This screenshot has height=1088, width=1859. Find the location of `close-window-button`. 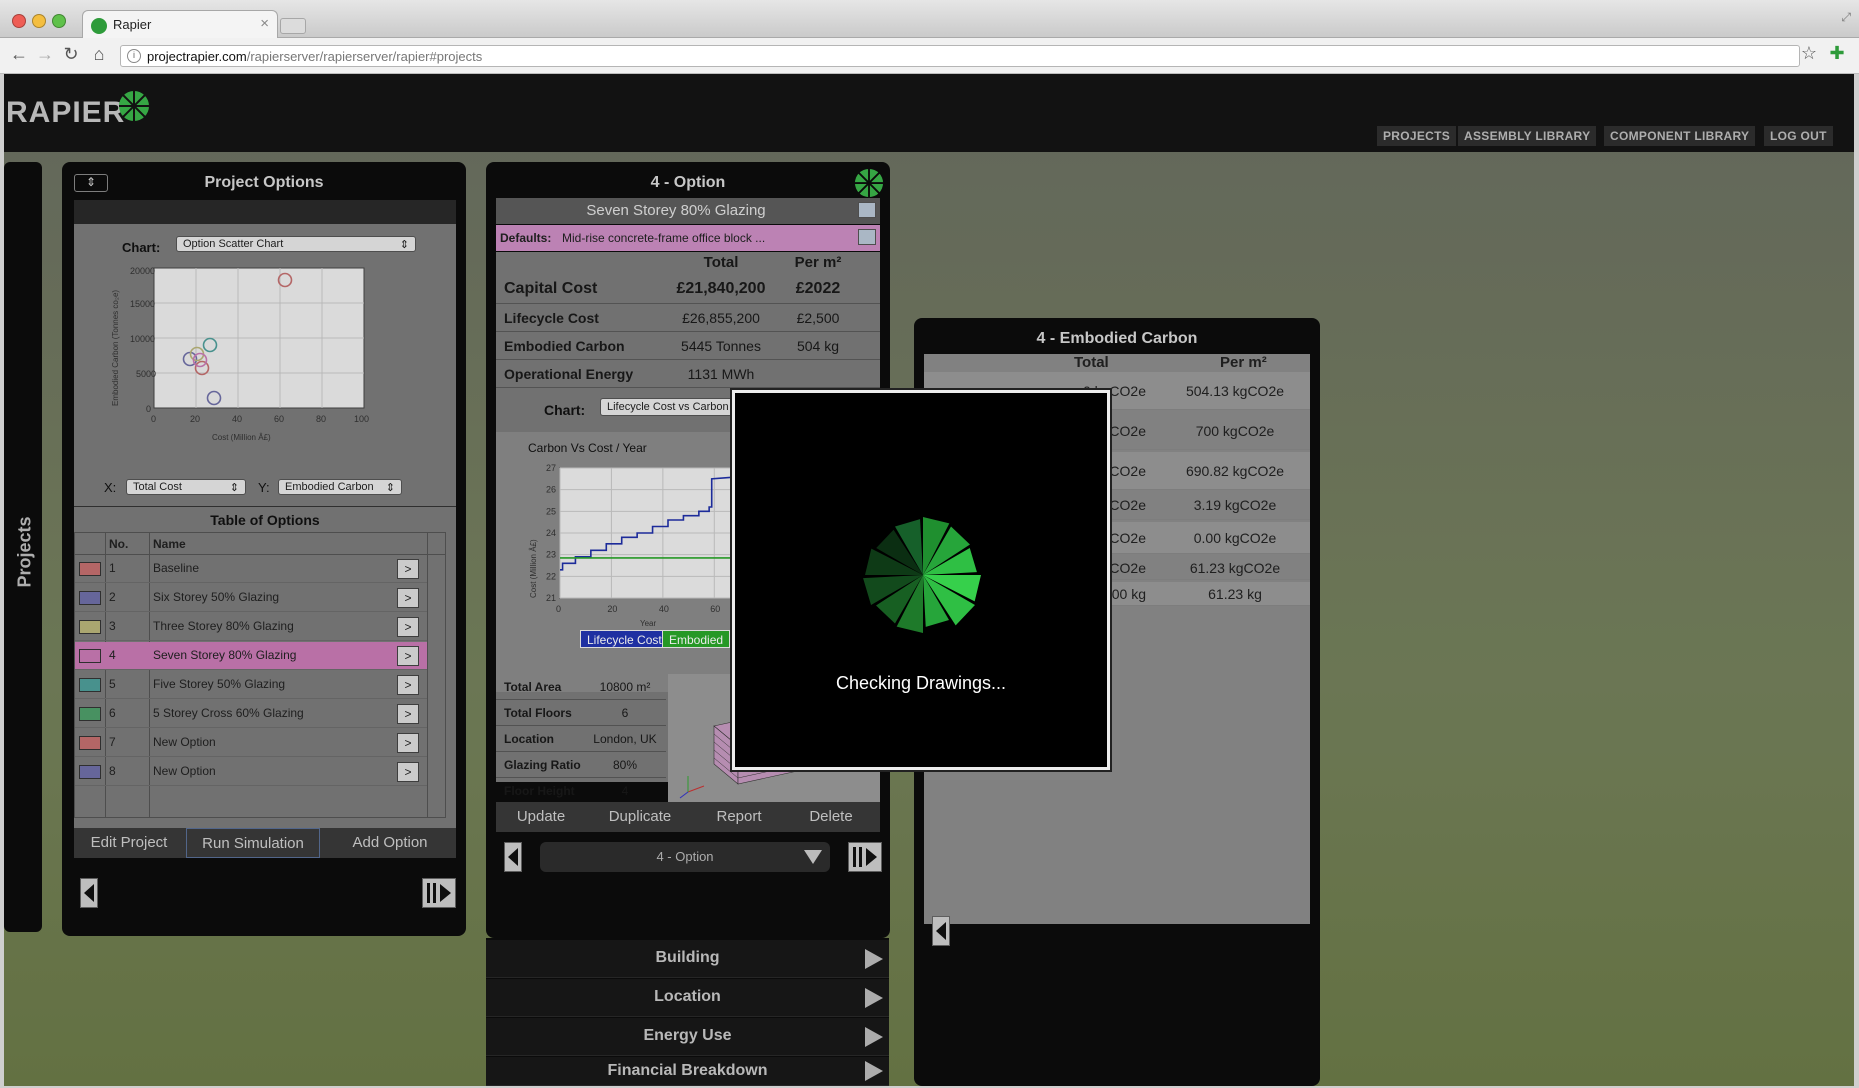

close-window-button is located at coordinates (19, 21).